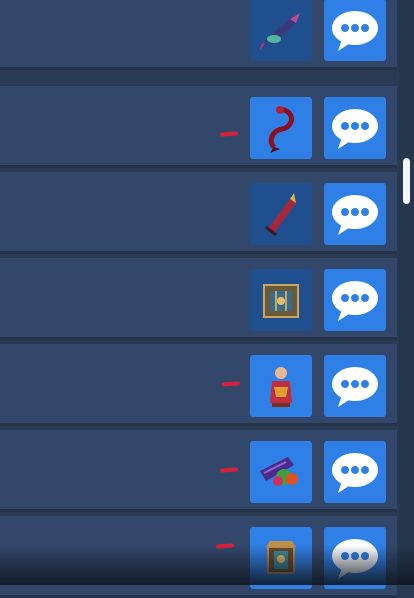 Image resolution: width=414 pixels, height=598 pixels. Describe the element at coordinates (406, 181) in the screenshot. I see `scrollbar-thumb` at that location.